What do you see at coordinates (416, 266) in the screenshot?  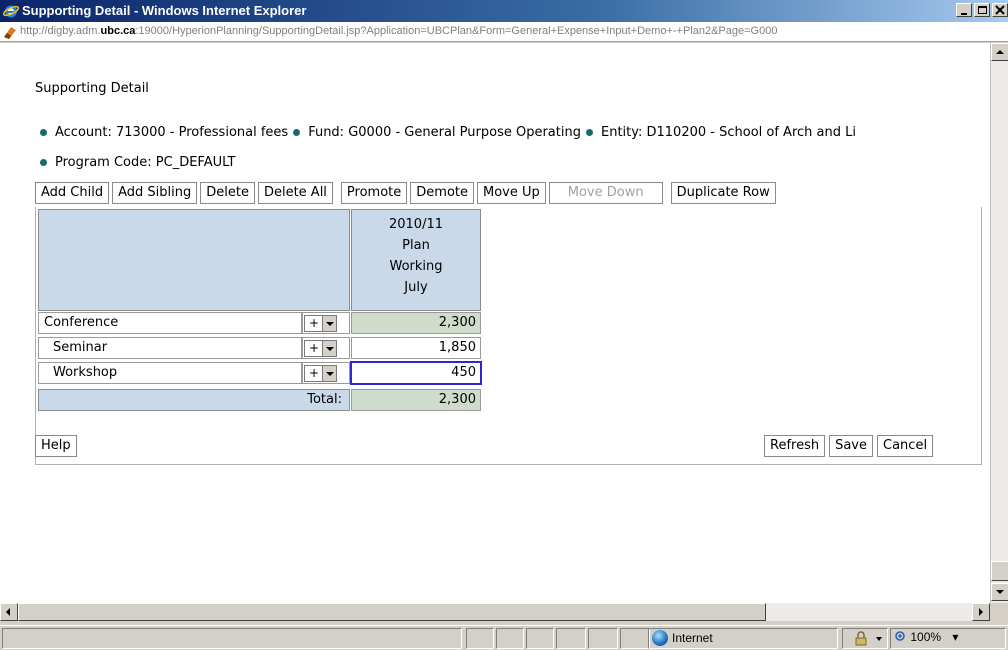 I see `column-header-version: Working` at bounding box center [416, 266].